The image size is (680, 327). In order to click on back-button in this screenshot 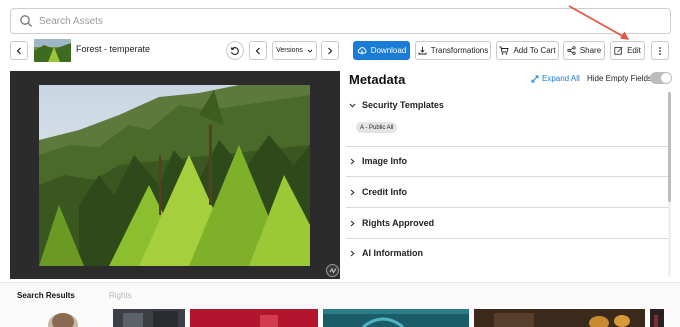, I will do `click(19, 50)`.